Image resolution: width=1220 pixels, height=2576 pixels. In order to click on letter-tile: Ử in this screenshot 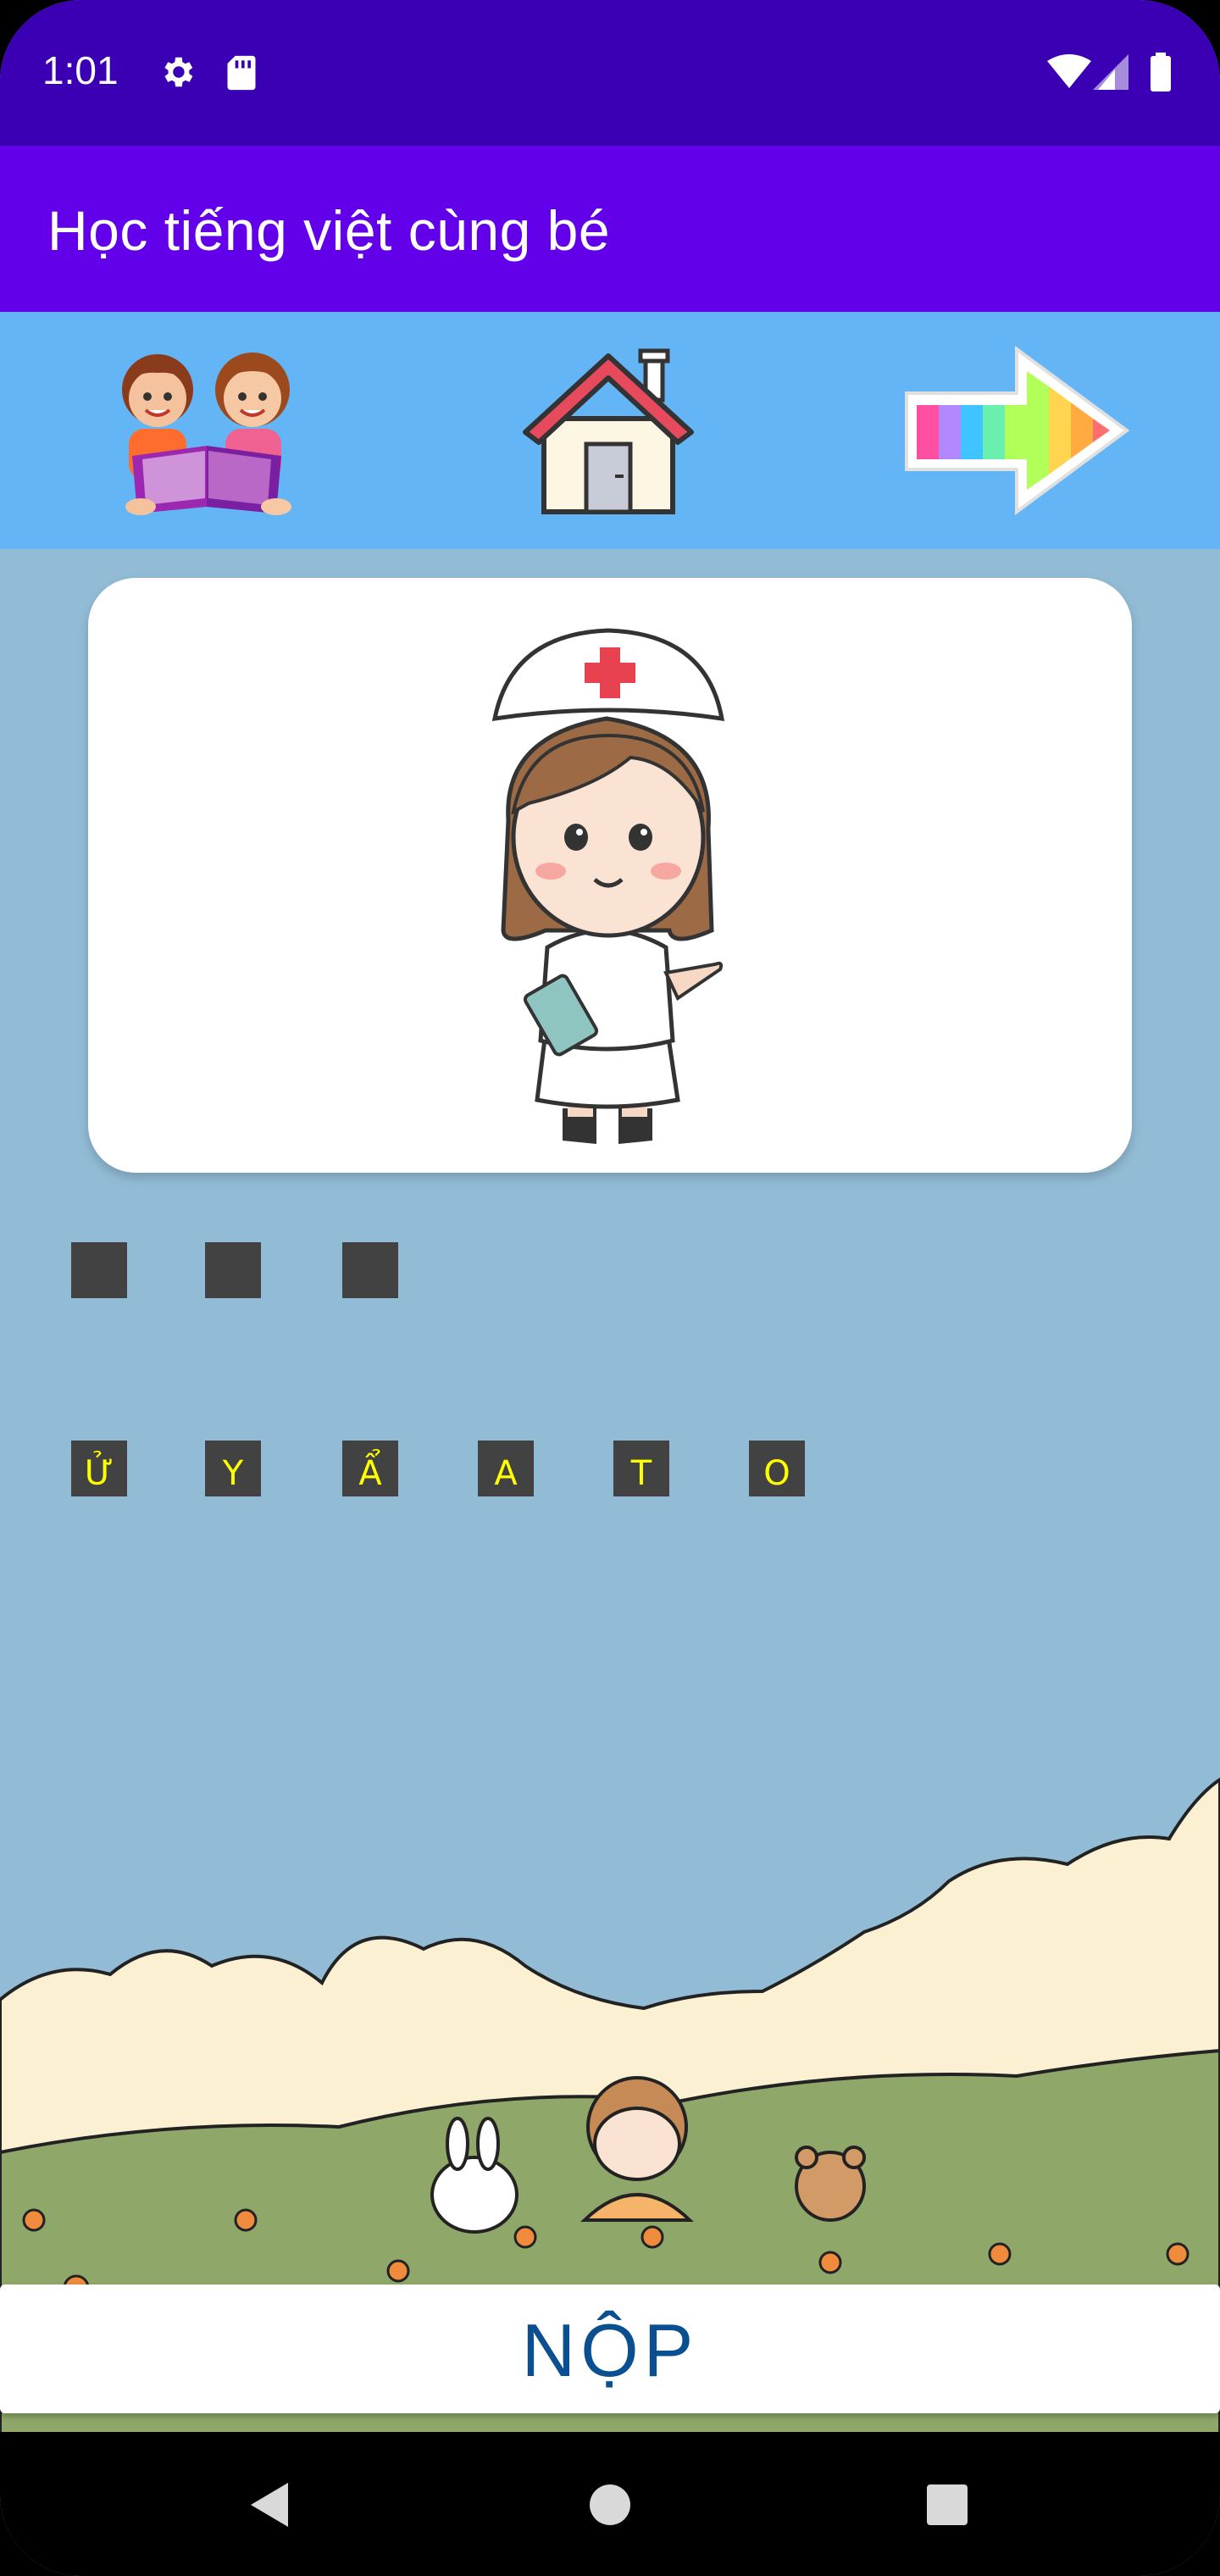, I will do `click(99, 1468)`.